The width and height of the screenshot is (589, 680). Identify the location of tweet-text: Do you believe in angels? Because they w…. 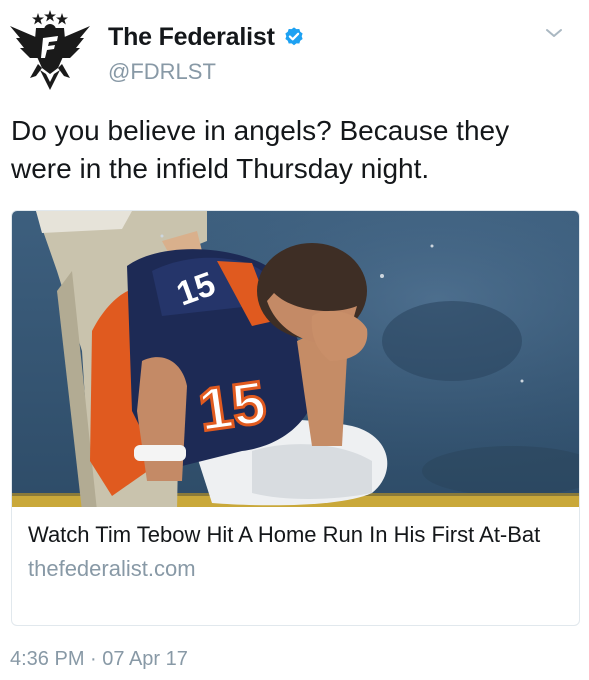
(260, 149).